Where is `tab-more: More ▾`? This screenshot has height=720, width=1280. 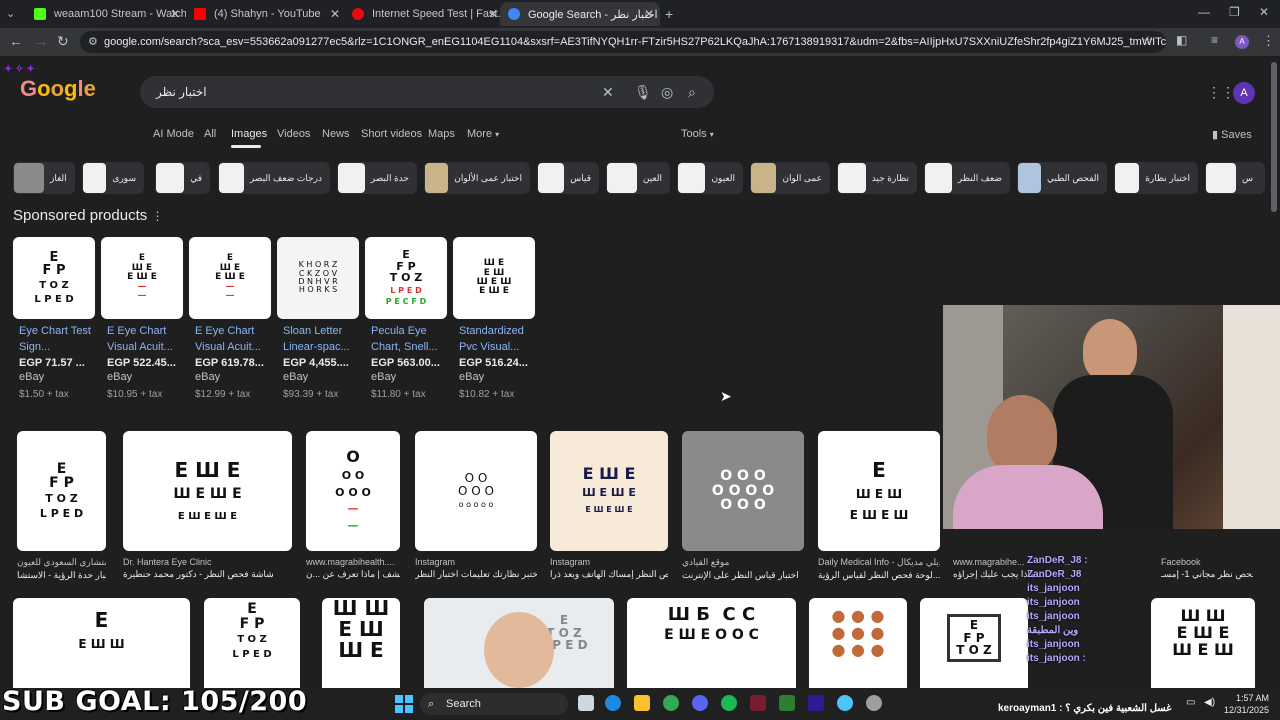
tab-more: More ▾ is located at coordinates (483, 134).